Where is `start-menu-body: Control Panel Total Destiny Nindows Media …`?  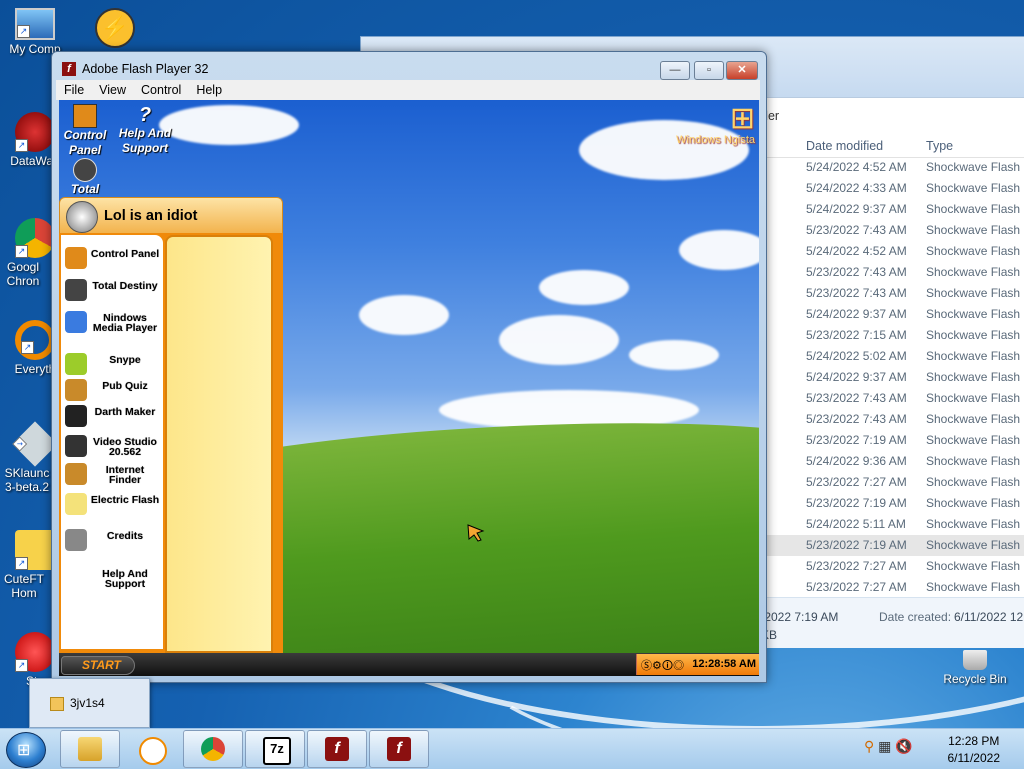 start-menu-body: Control Panel Total Destiny Nindows Media … is located at coordinates (171, 443).